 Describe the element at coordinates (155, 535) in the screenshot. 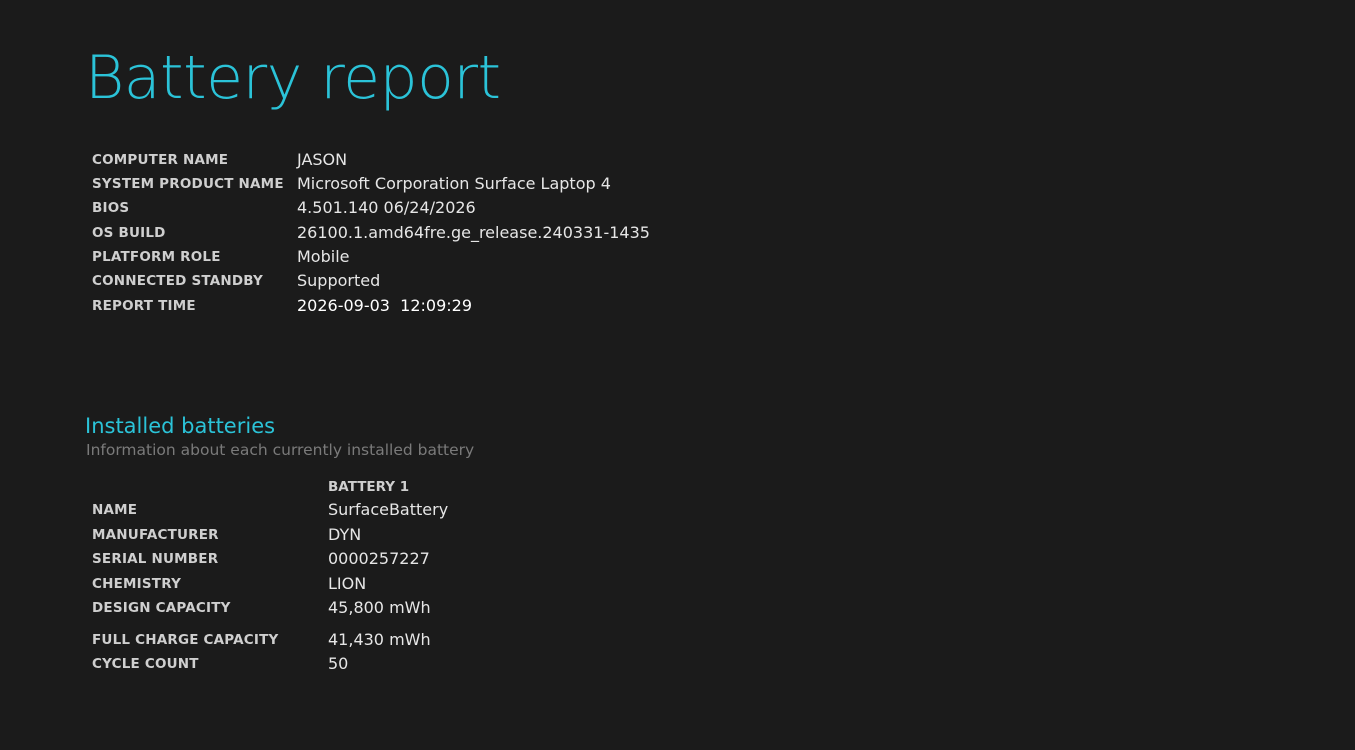

I see `battery-label: MANUFACTURER` at that location.